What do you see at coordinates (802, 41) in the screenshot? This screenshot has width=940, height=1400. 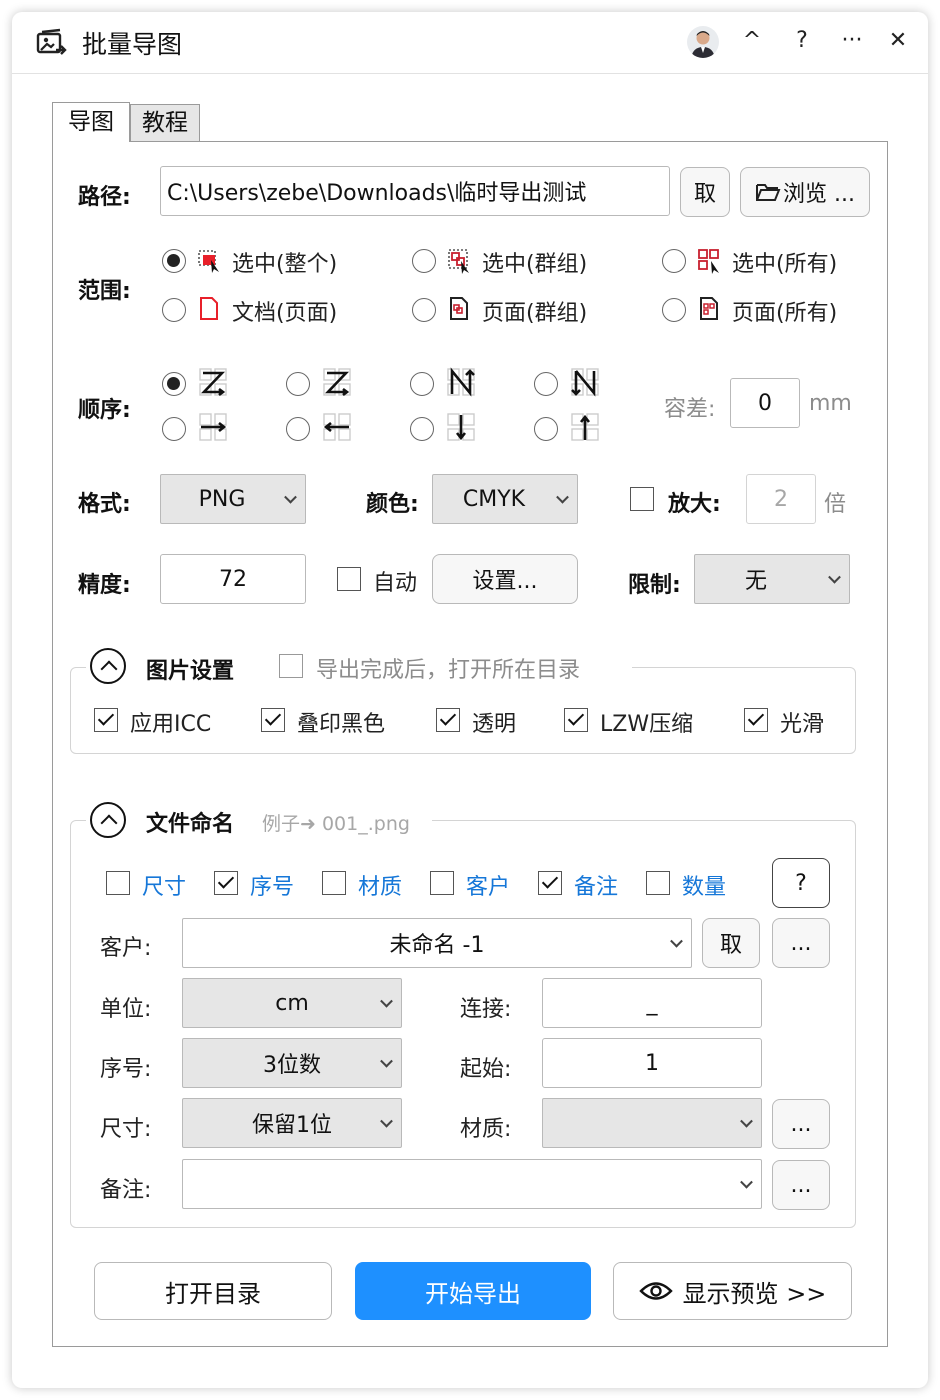 I see `help-button: ?` at bounding box center [802, 41].